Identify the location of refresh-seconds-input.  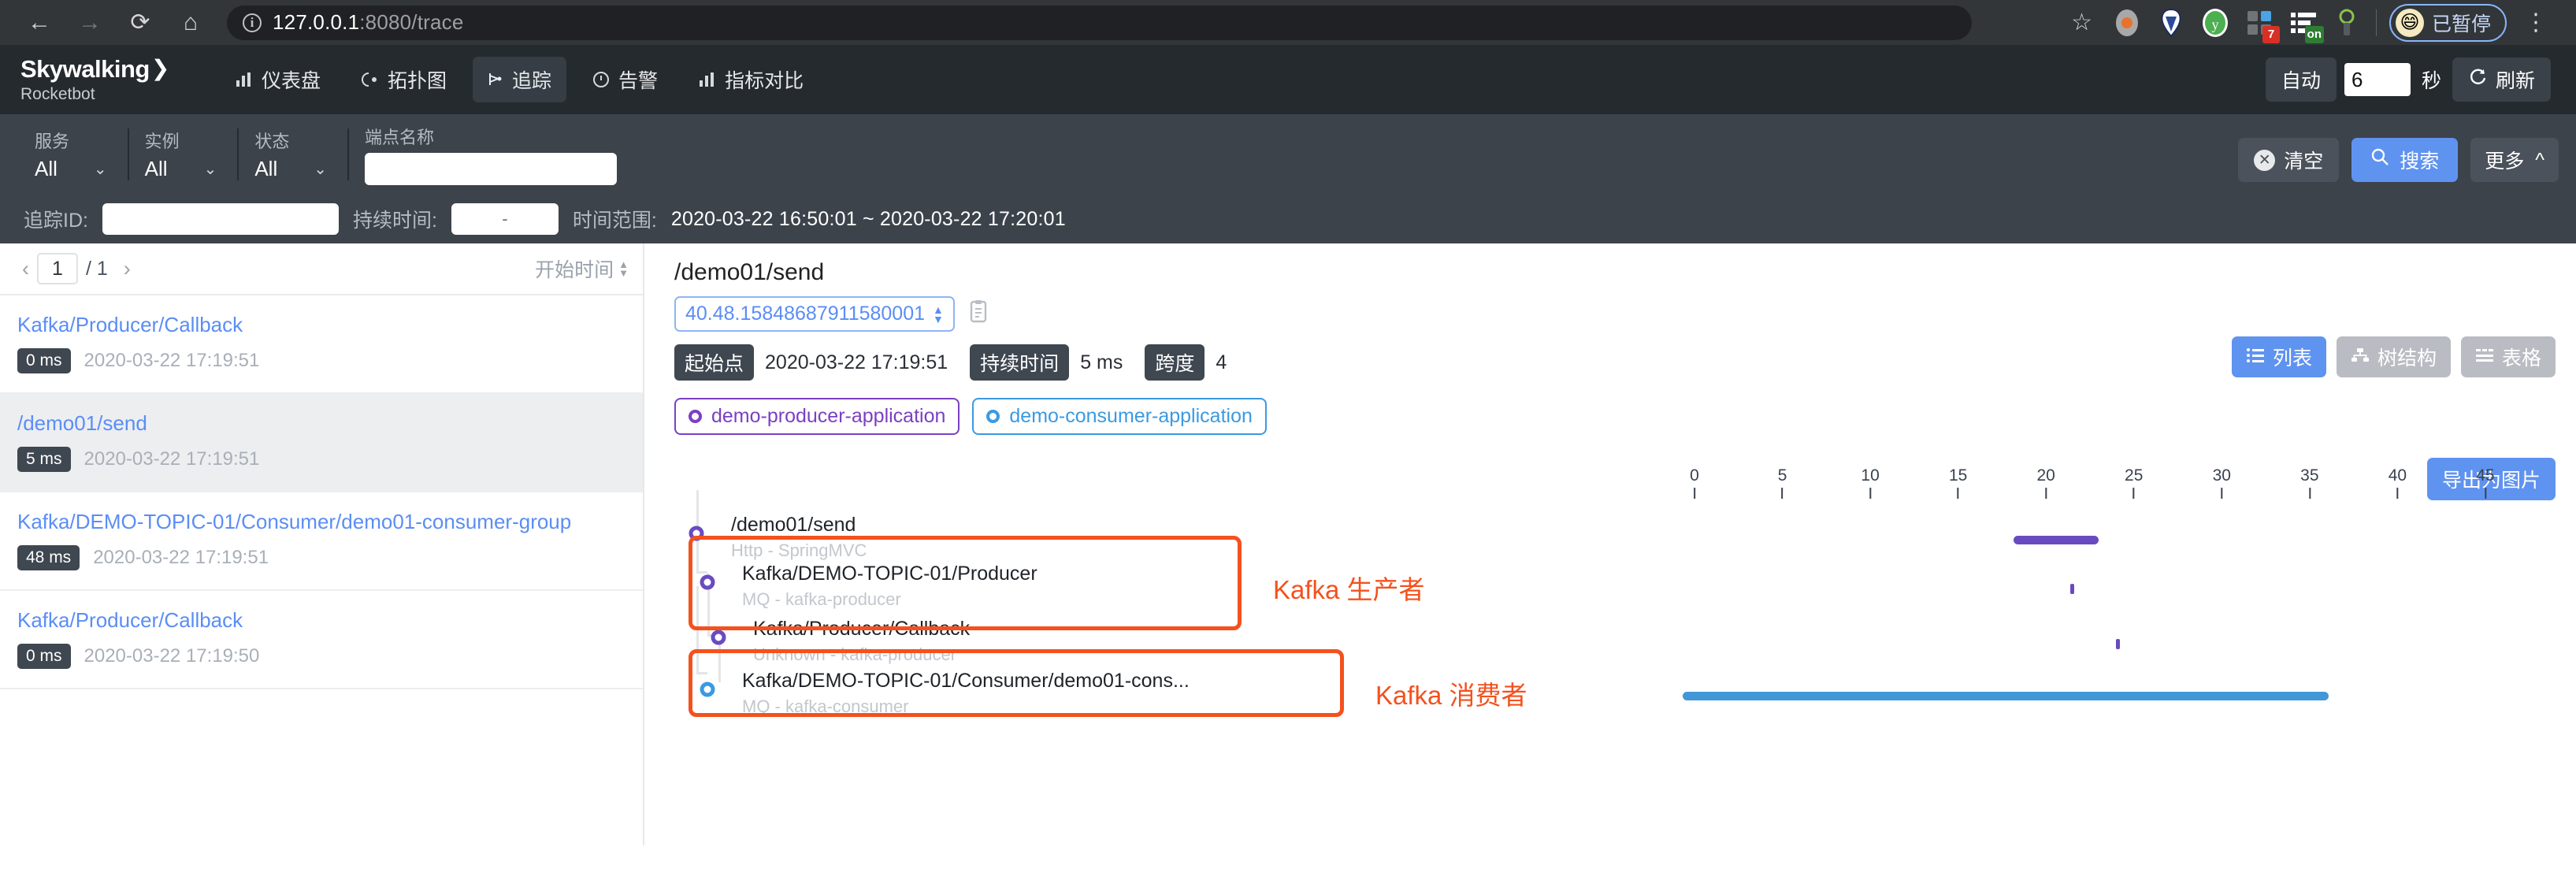
(2377, 79).